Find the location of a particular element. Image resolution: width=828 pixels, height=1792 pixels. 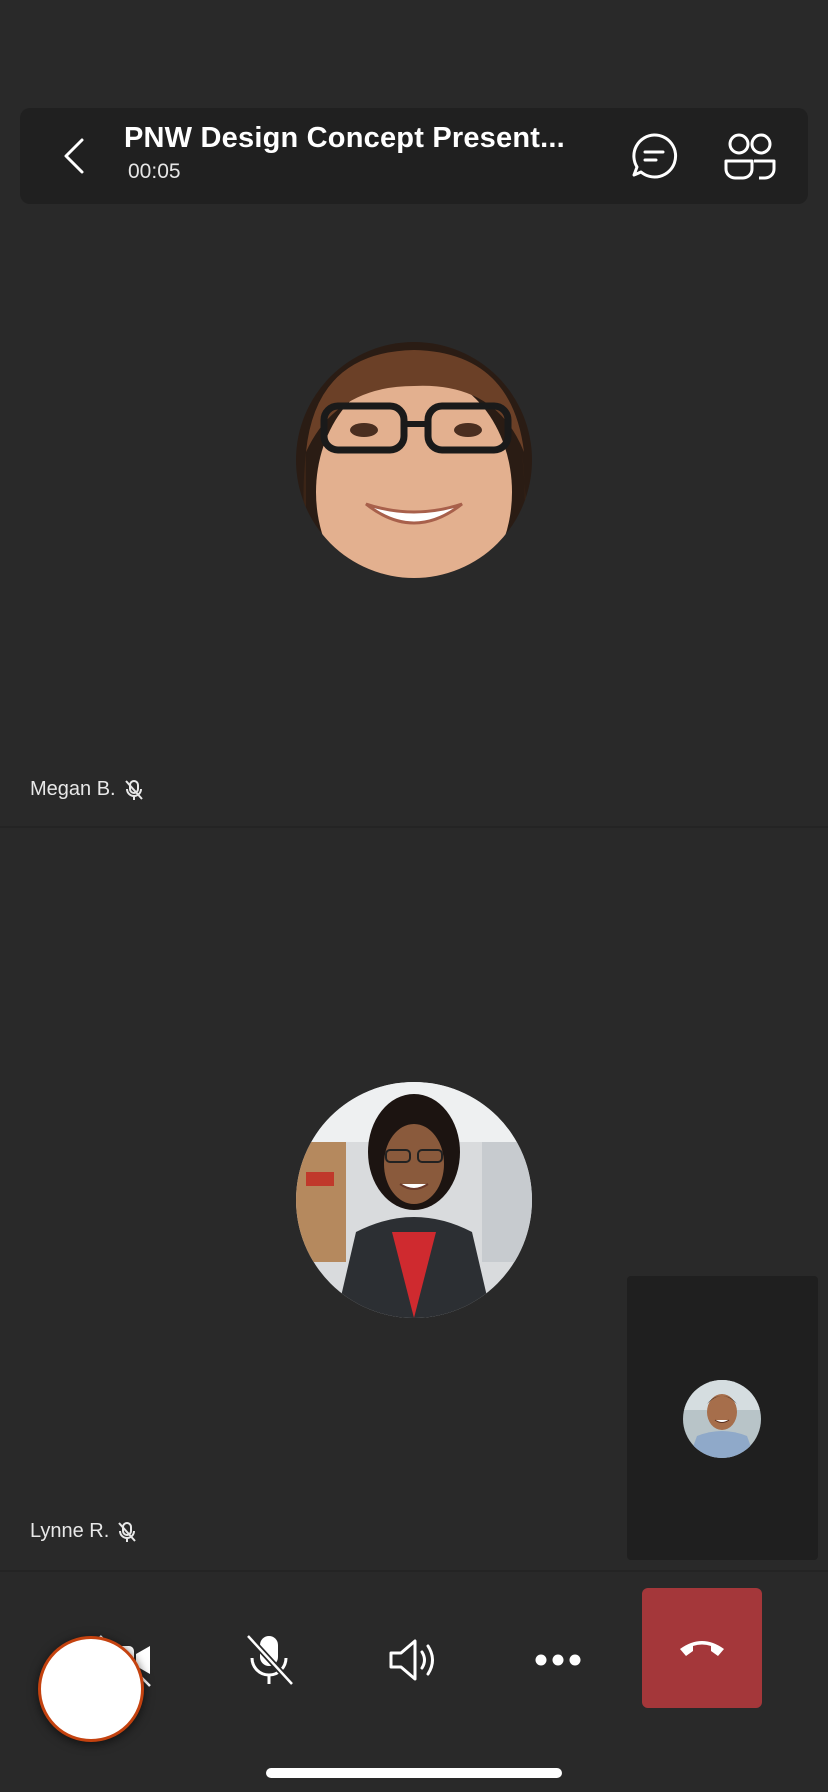

participants-button is located at coordinates (750, 156).